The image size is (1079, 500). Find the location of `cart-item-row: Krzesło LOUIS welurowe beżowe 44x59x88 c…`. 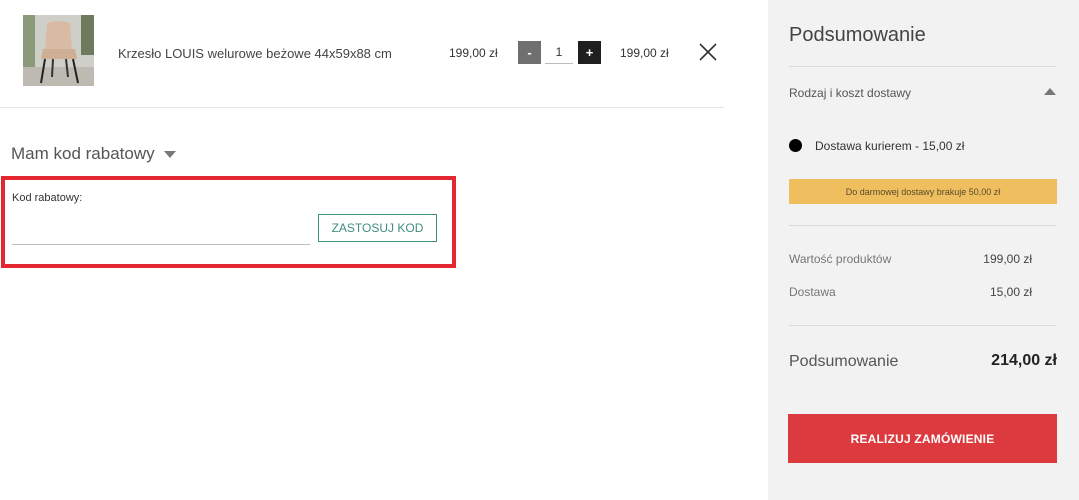

cart-item-row: Krzesło LOUIS welurowe beżowe 44x59x88 c… is located at coordinates (362, 54).